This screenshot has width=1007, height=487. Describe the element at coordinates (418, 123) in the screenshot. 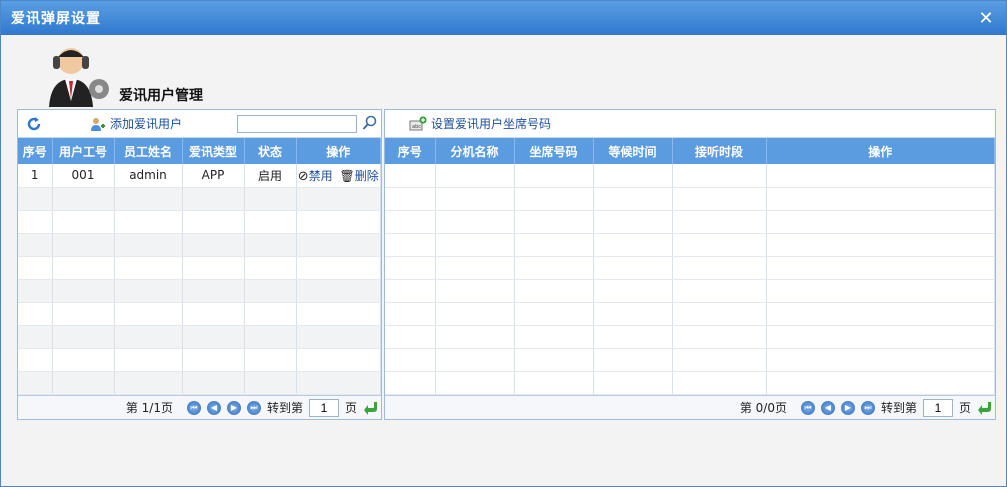

I see `set-seat-icon: abc` at that location.